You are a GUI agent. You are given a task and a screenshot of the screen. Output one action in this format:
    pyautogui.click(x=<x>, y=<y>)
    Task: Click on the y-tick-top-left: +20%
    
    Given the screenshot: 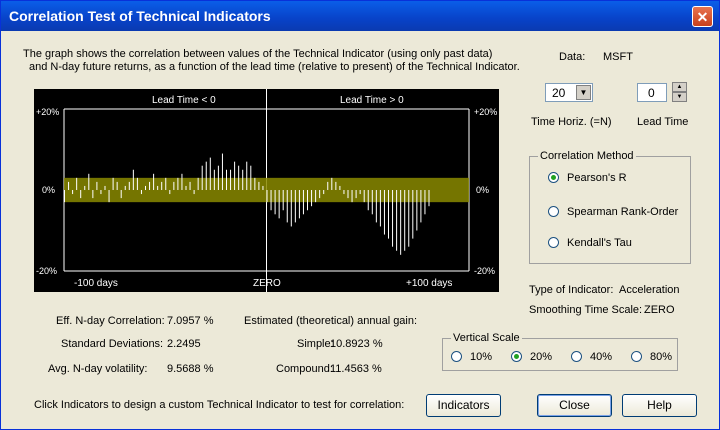 What is the action you would take?
    pyautogui.click(x=47, y=112)
    